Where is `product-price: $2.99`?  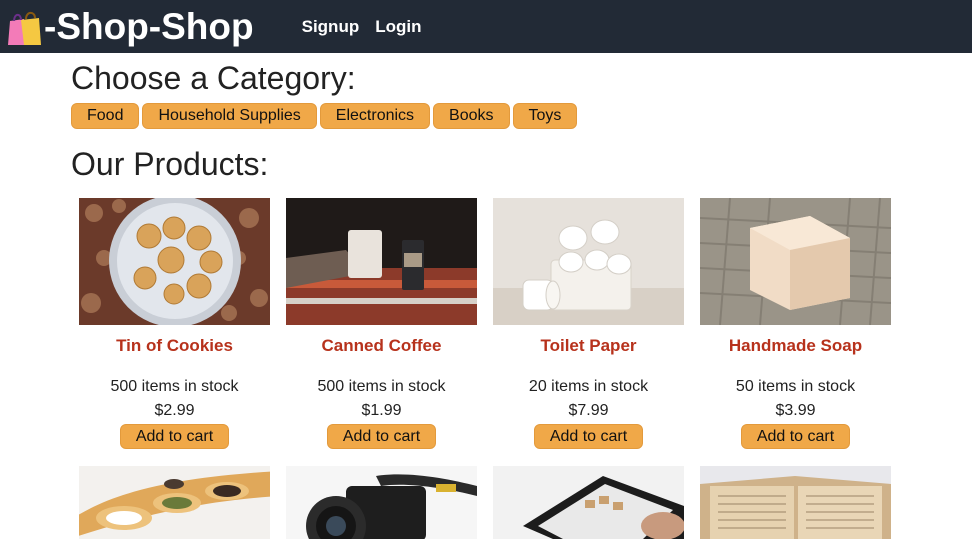
product-price: $2.99 is located at coordinates (174, 410).